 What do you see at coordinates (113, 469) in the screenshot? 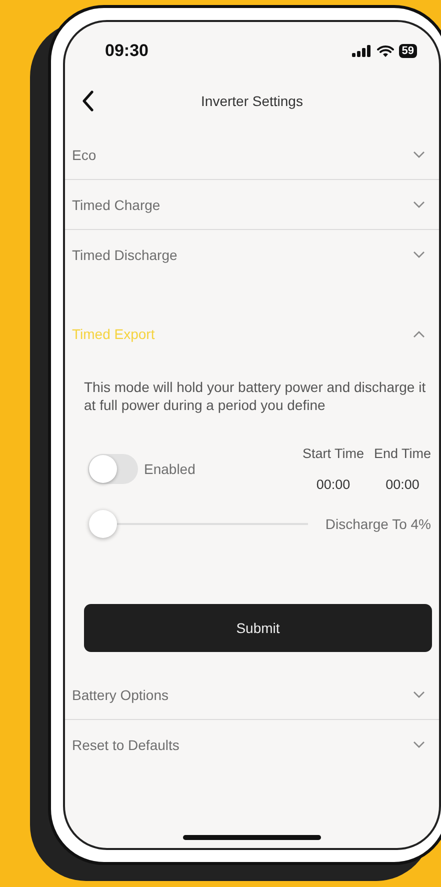
I see `enable-toggle` at bounding box center [113, 469].